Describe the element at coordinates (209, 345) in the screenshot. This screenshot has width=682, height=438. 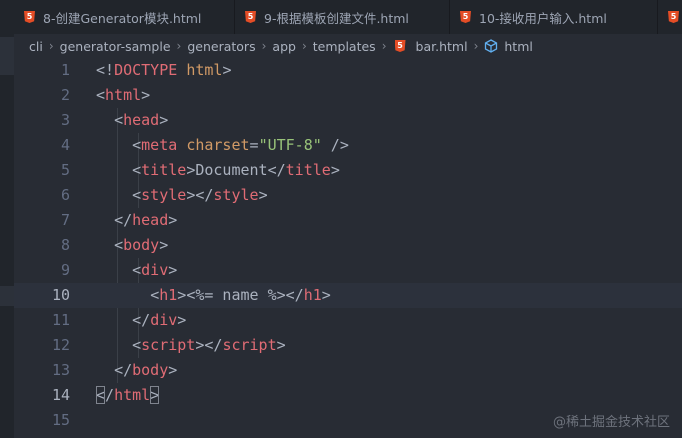
I see `code-text: <script></script>` at that location.